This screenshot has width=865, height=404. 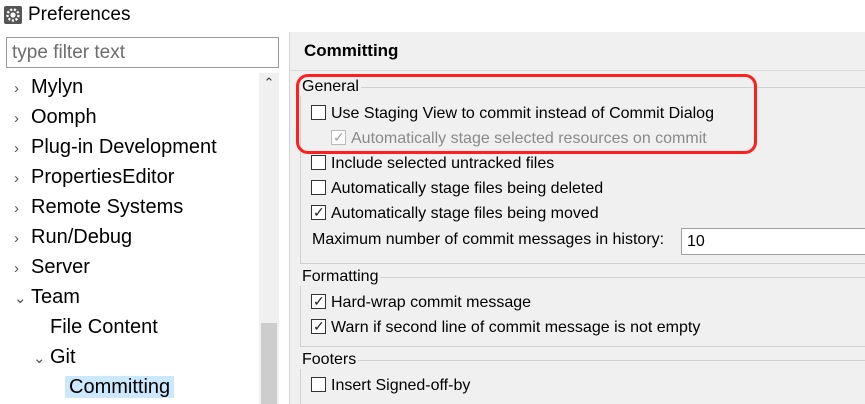 What do you see at coordinates (269, 363) in the screenshot?
I see `scrollbar-thumb` at bounding box center [269, 363].